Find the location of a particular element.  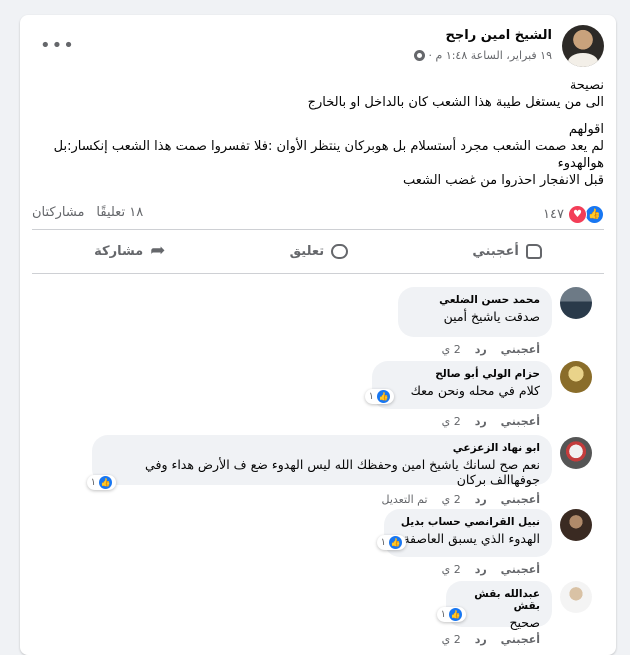

comment-button: تعليق is located at coordinates (319, 251).